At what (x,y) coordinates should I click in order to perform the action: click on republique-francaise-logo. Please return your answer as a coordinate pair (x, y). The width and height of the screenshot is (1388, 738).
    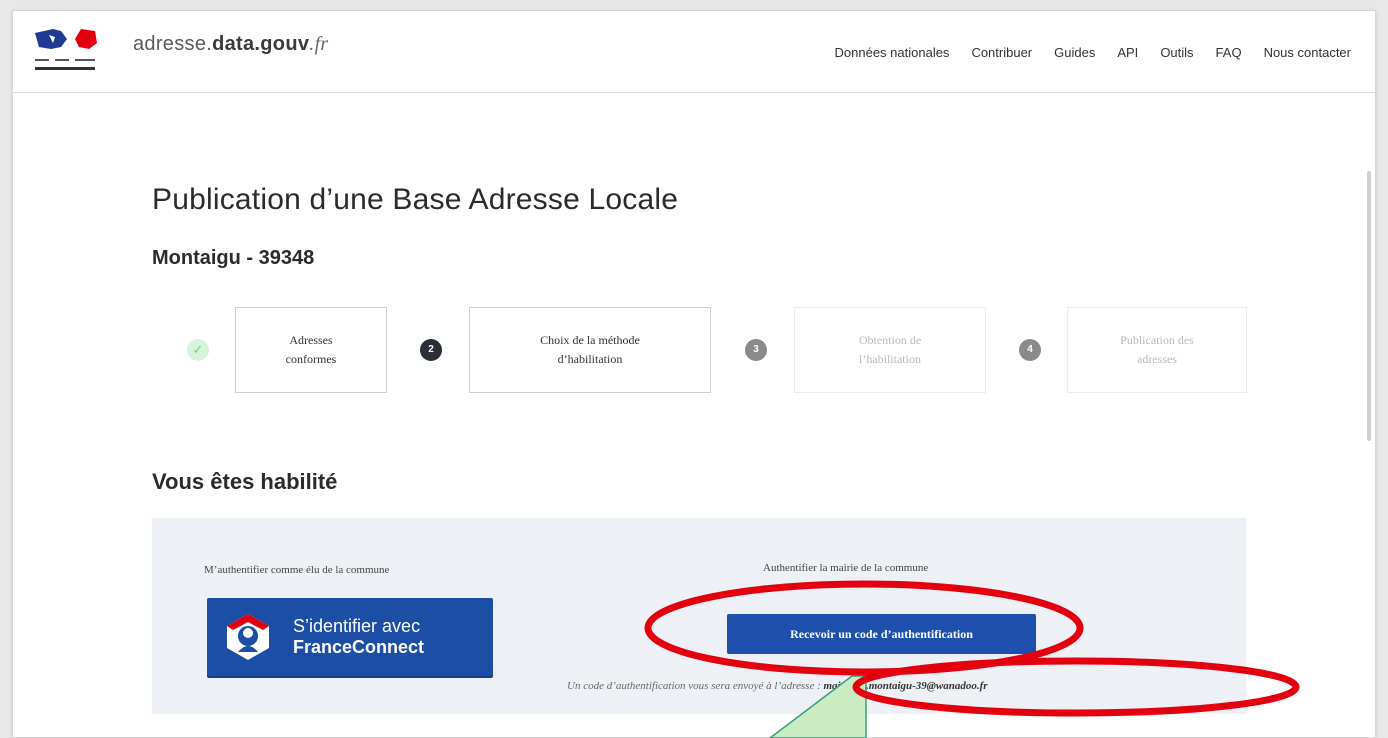
    Looking at the image, I should click on (79, 53).